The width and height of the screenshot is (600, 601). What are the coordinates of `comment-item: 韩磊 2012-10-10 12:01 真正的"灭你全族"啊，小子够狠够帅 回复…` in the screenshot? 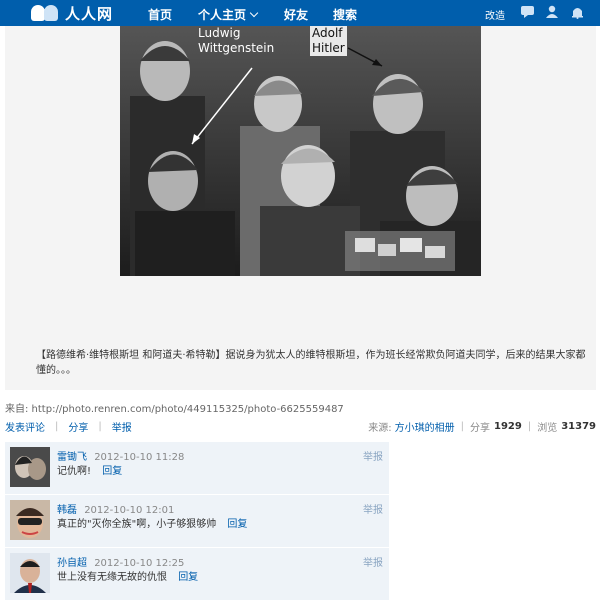 It's located at (197, 521).